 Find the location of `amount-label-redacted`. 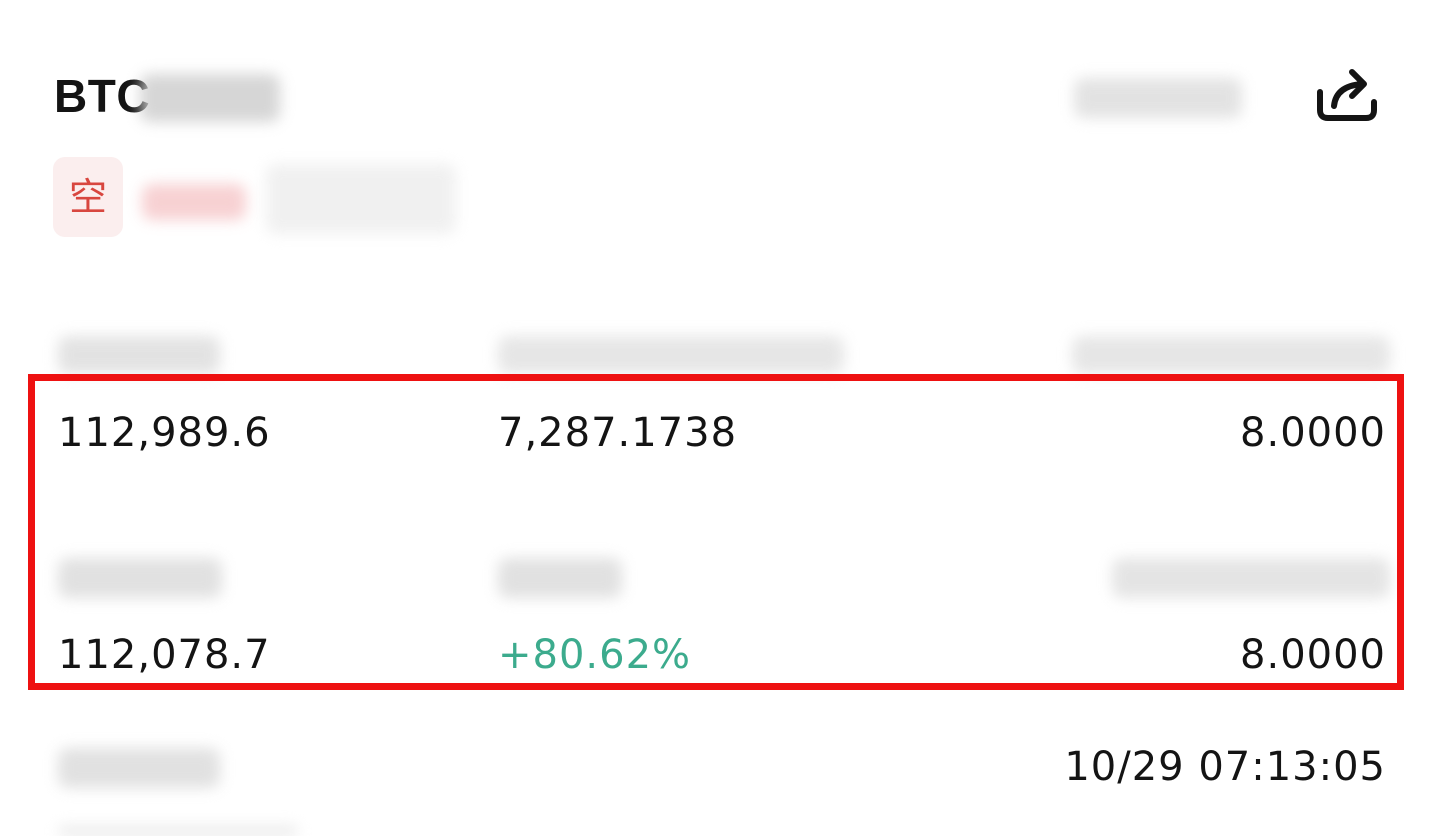

amount-label-redacted is located at coordinates (671, 355).